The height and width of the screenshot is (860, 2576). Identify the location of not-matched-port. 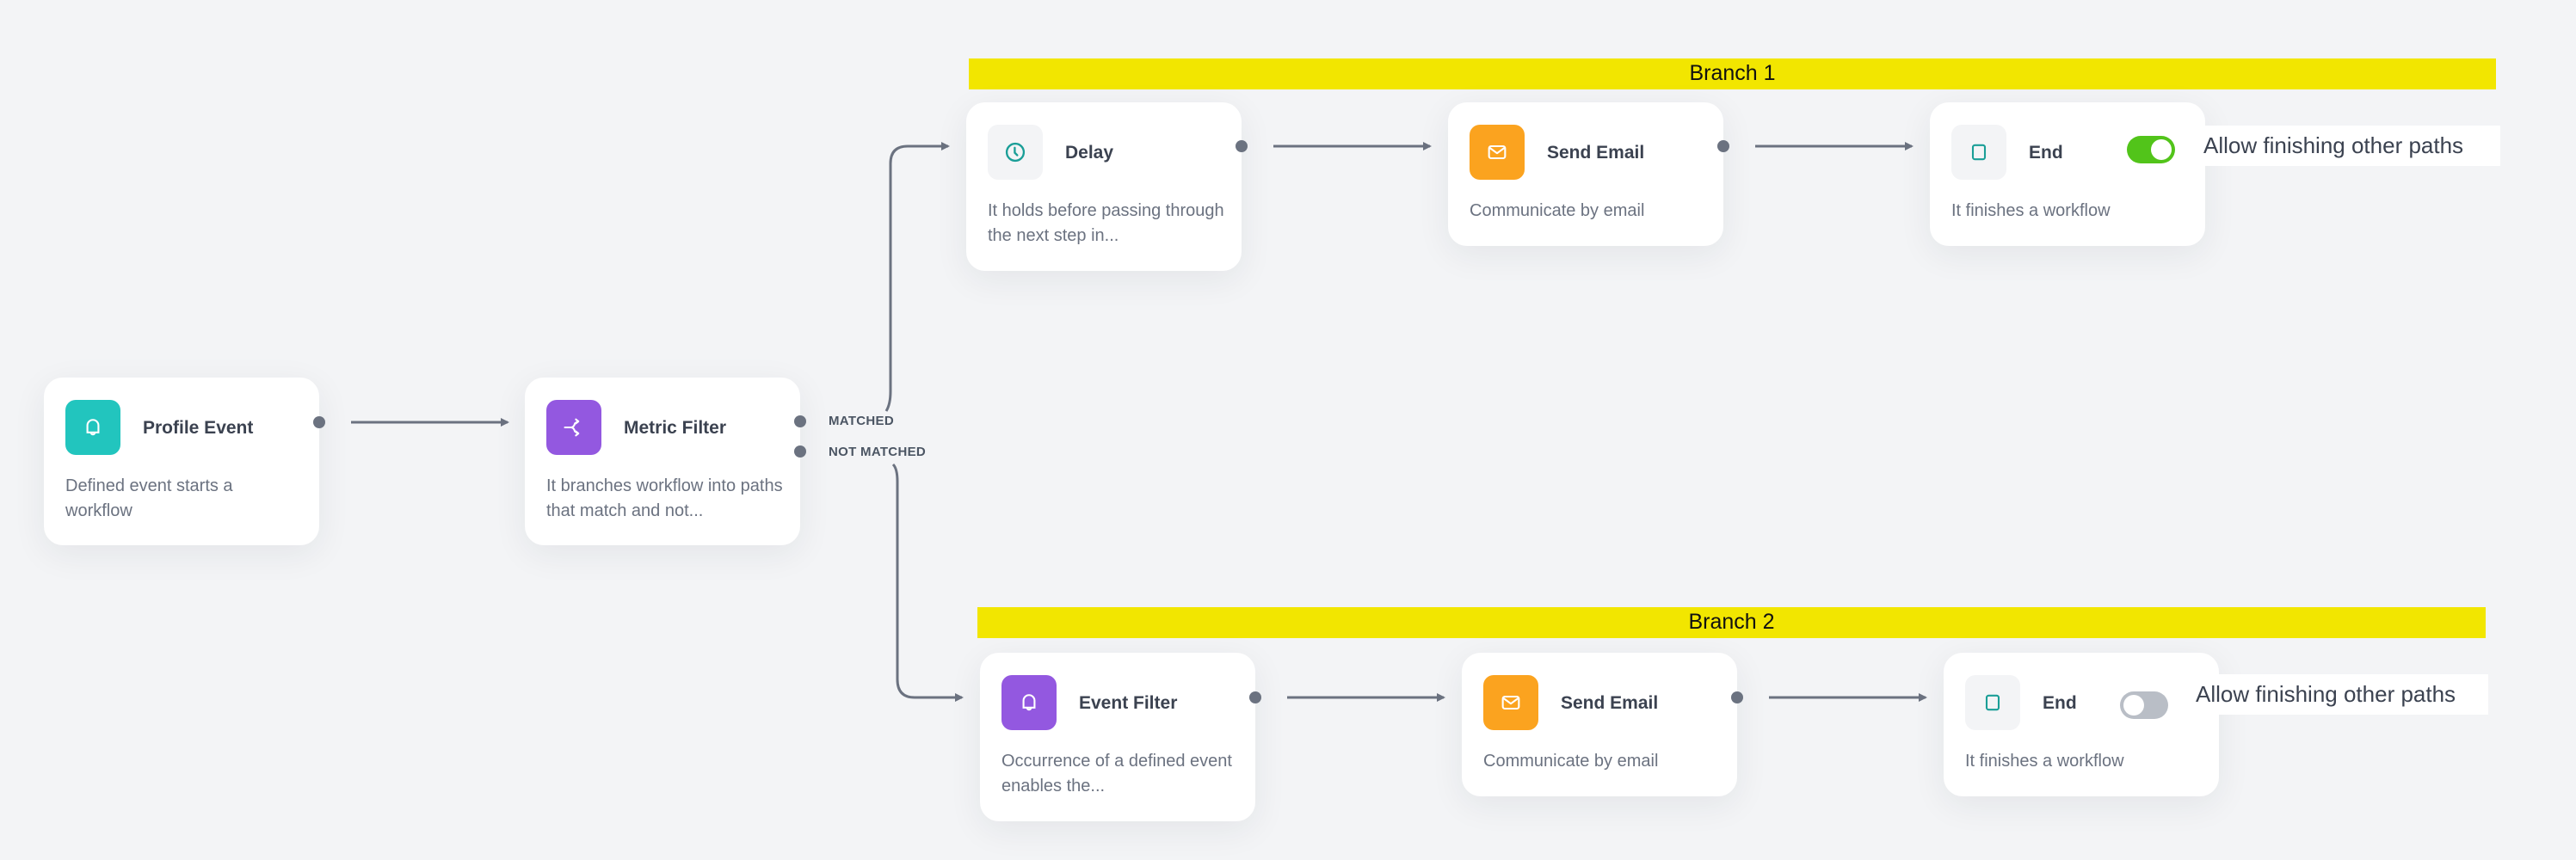
(800, 451).